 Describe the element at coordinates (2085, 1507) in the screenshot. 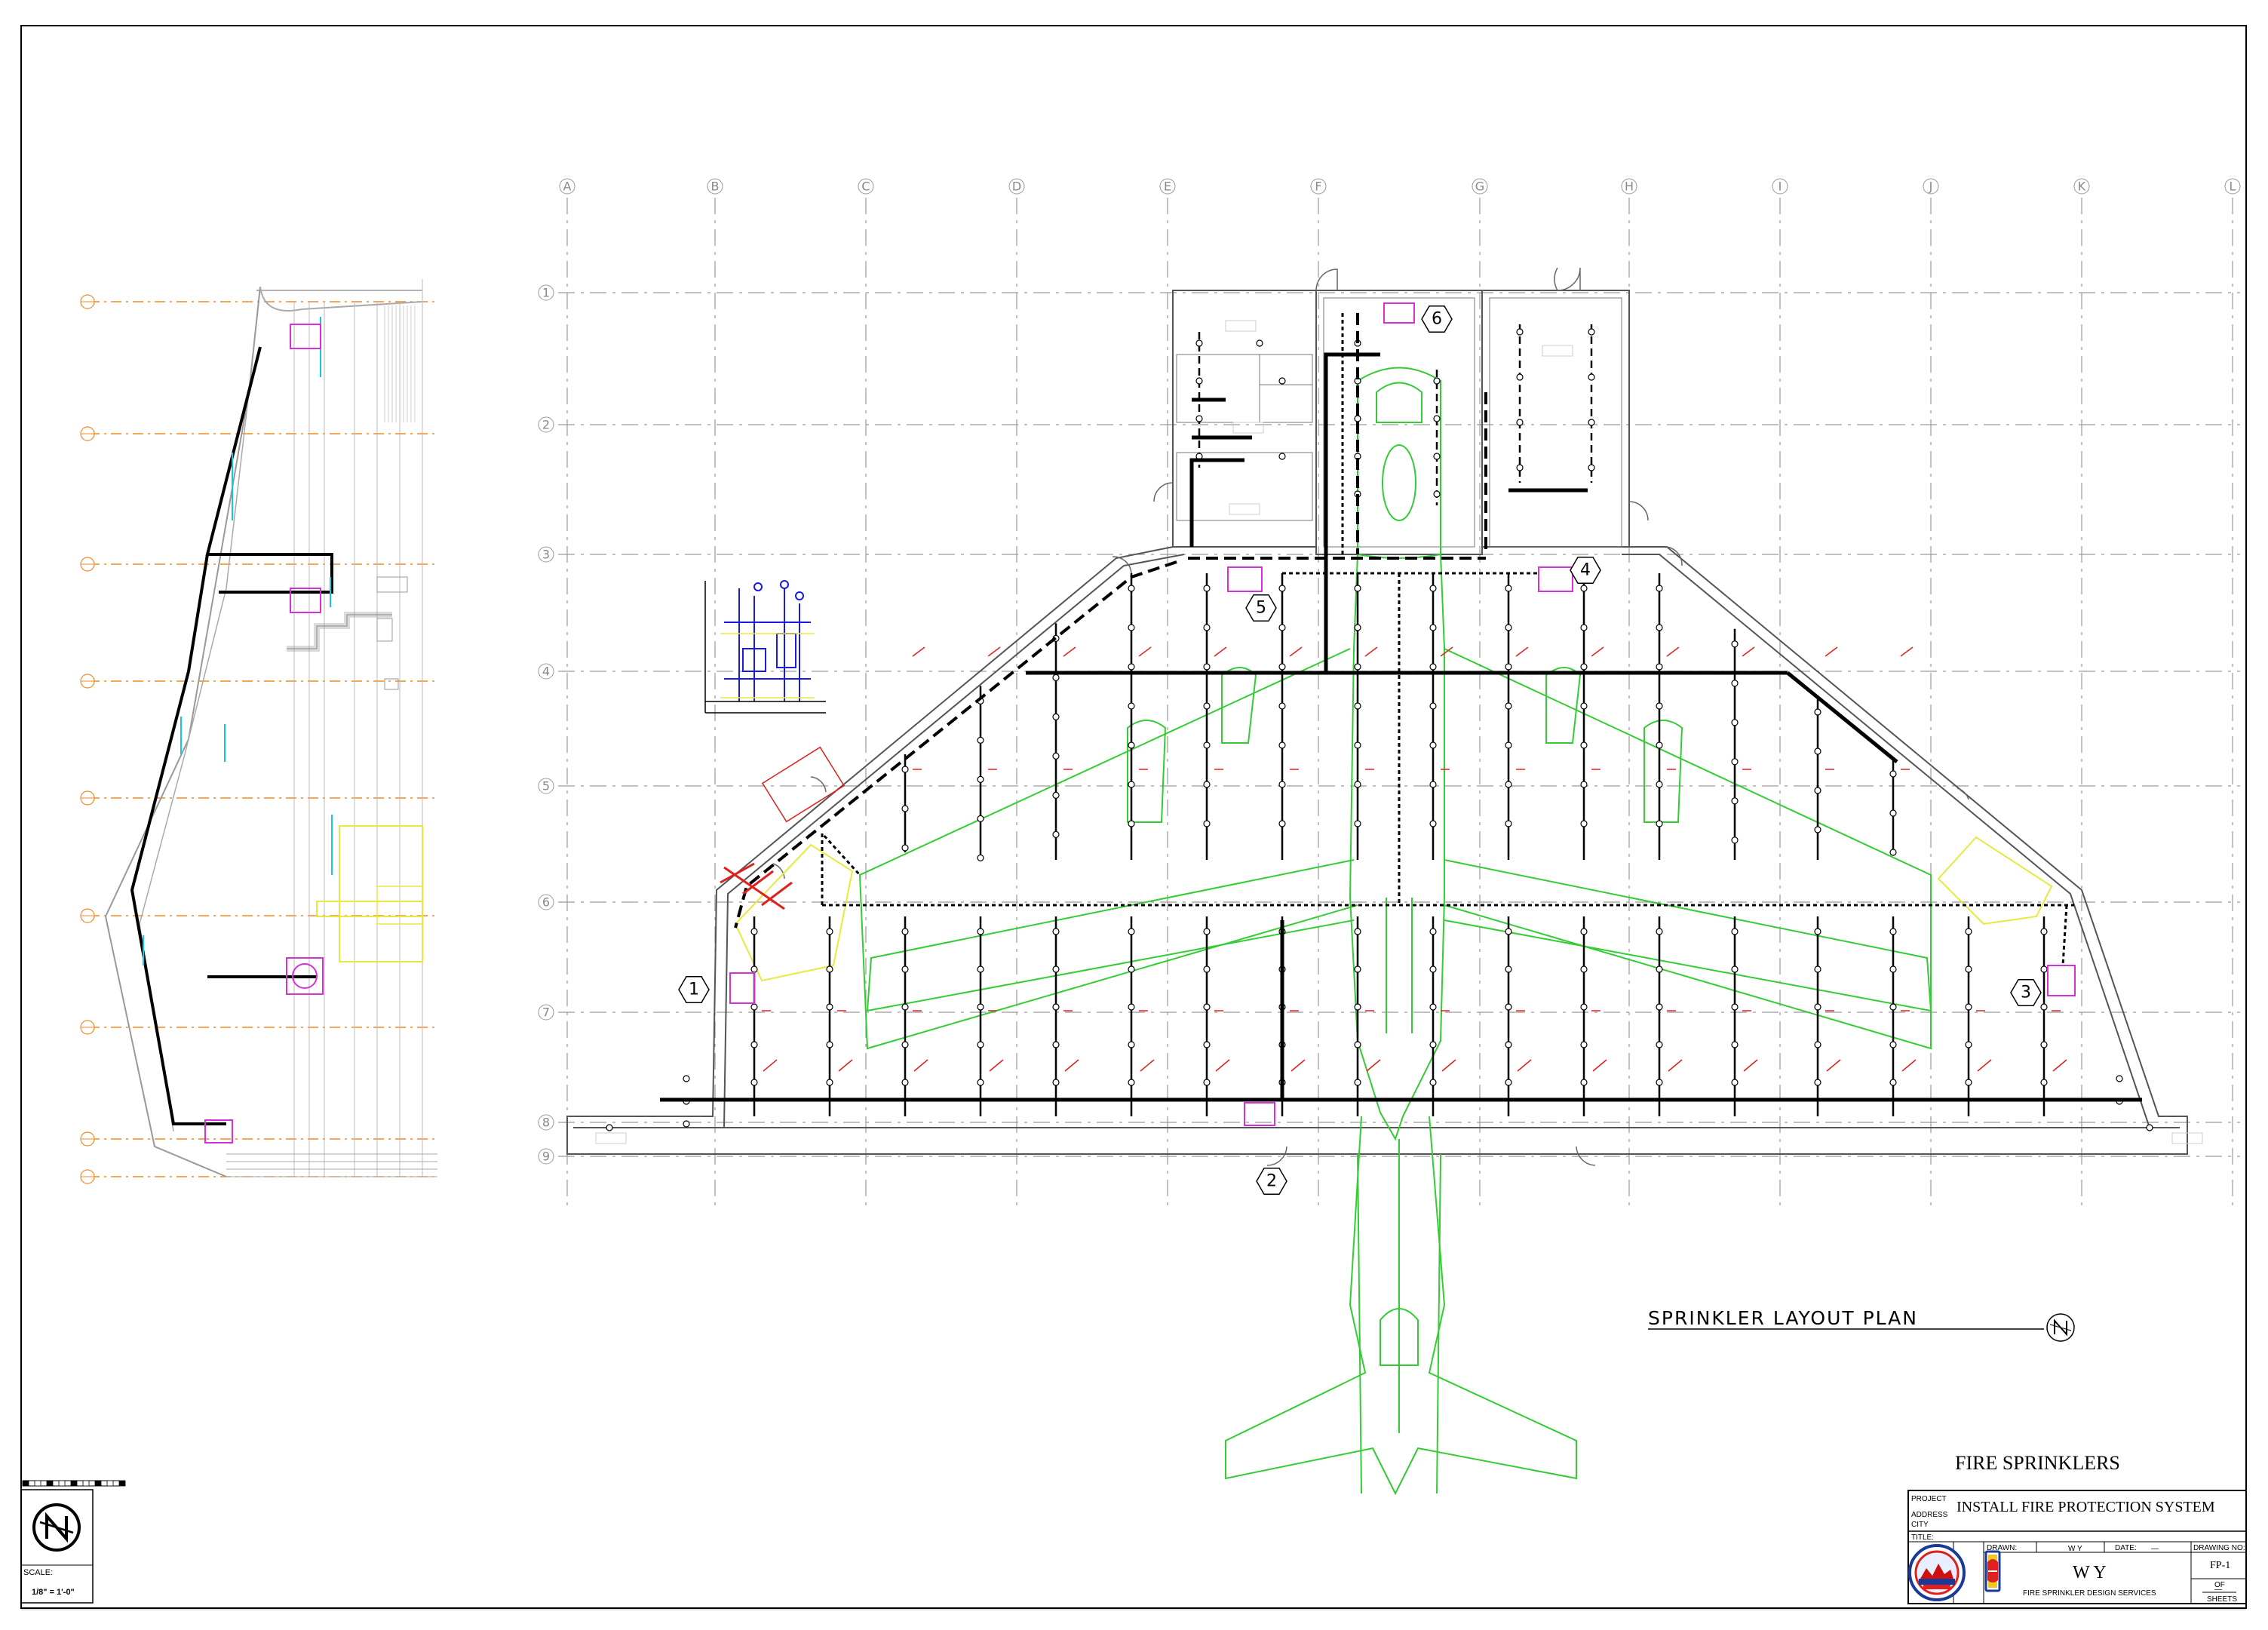

I see `project-name: INSTALL FIRE PROTECTION SYSTEM` at that location.